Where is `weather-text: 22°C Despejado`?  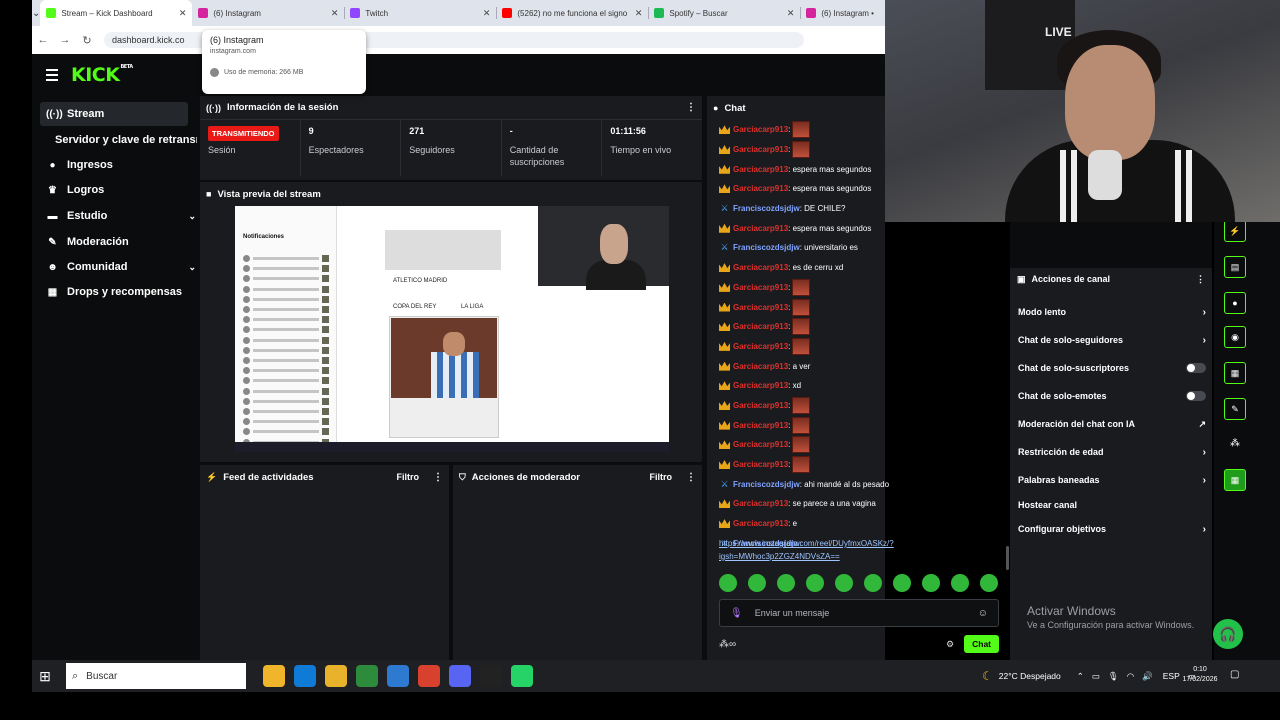 weather-text: 22°C Despejado is located at coordinates (1030, 676).